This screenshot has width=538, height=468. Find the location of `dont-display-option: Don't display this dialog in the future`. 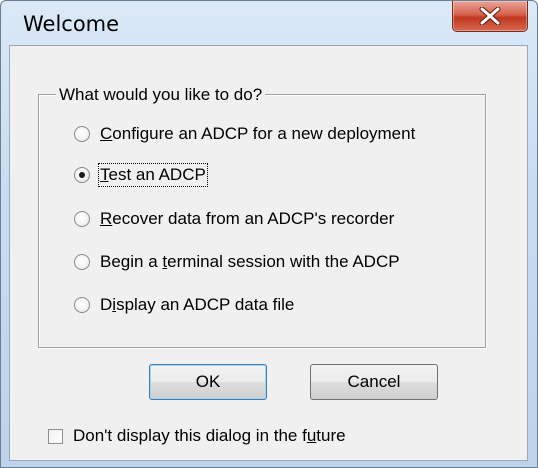

dont-display-option: Don't display this dialog in the future is located at coordinates (197, 436).